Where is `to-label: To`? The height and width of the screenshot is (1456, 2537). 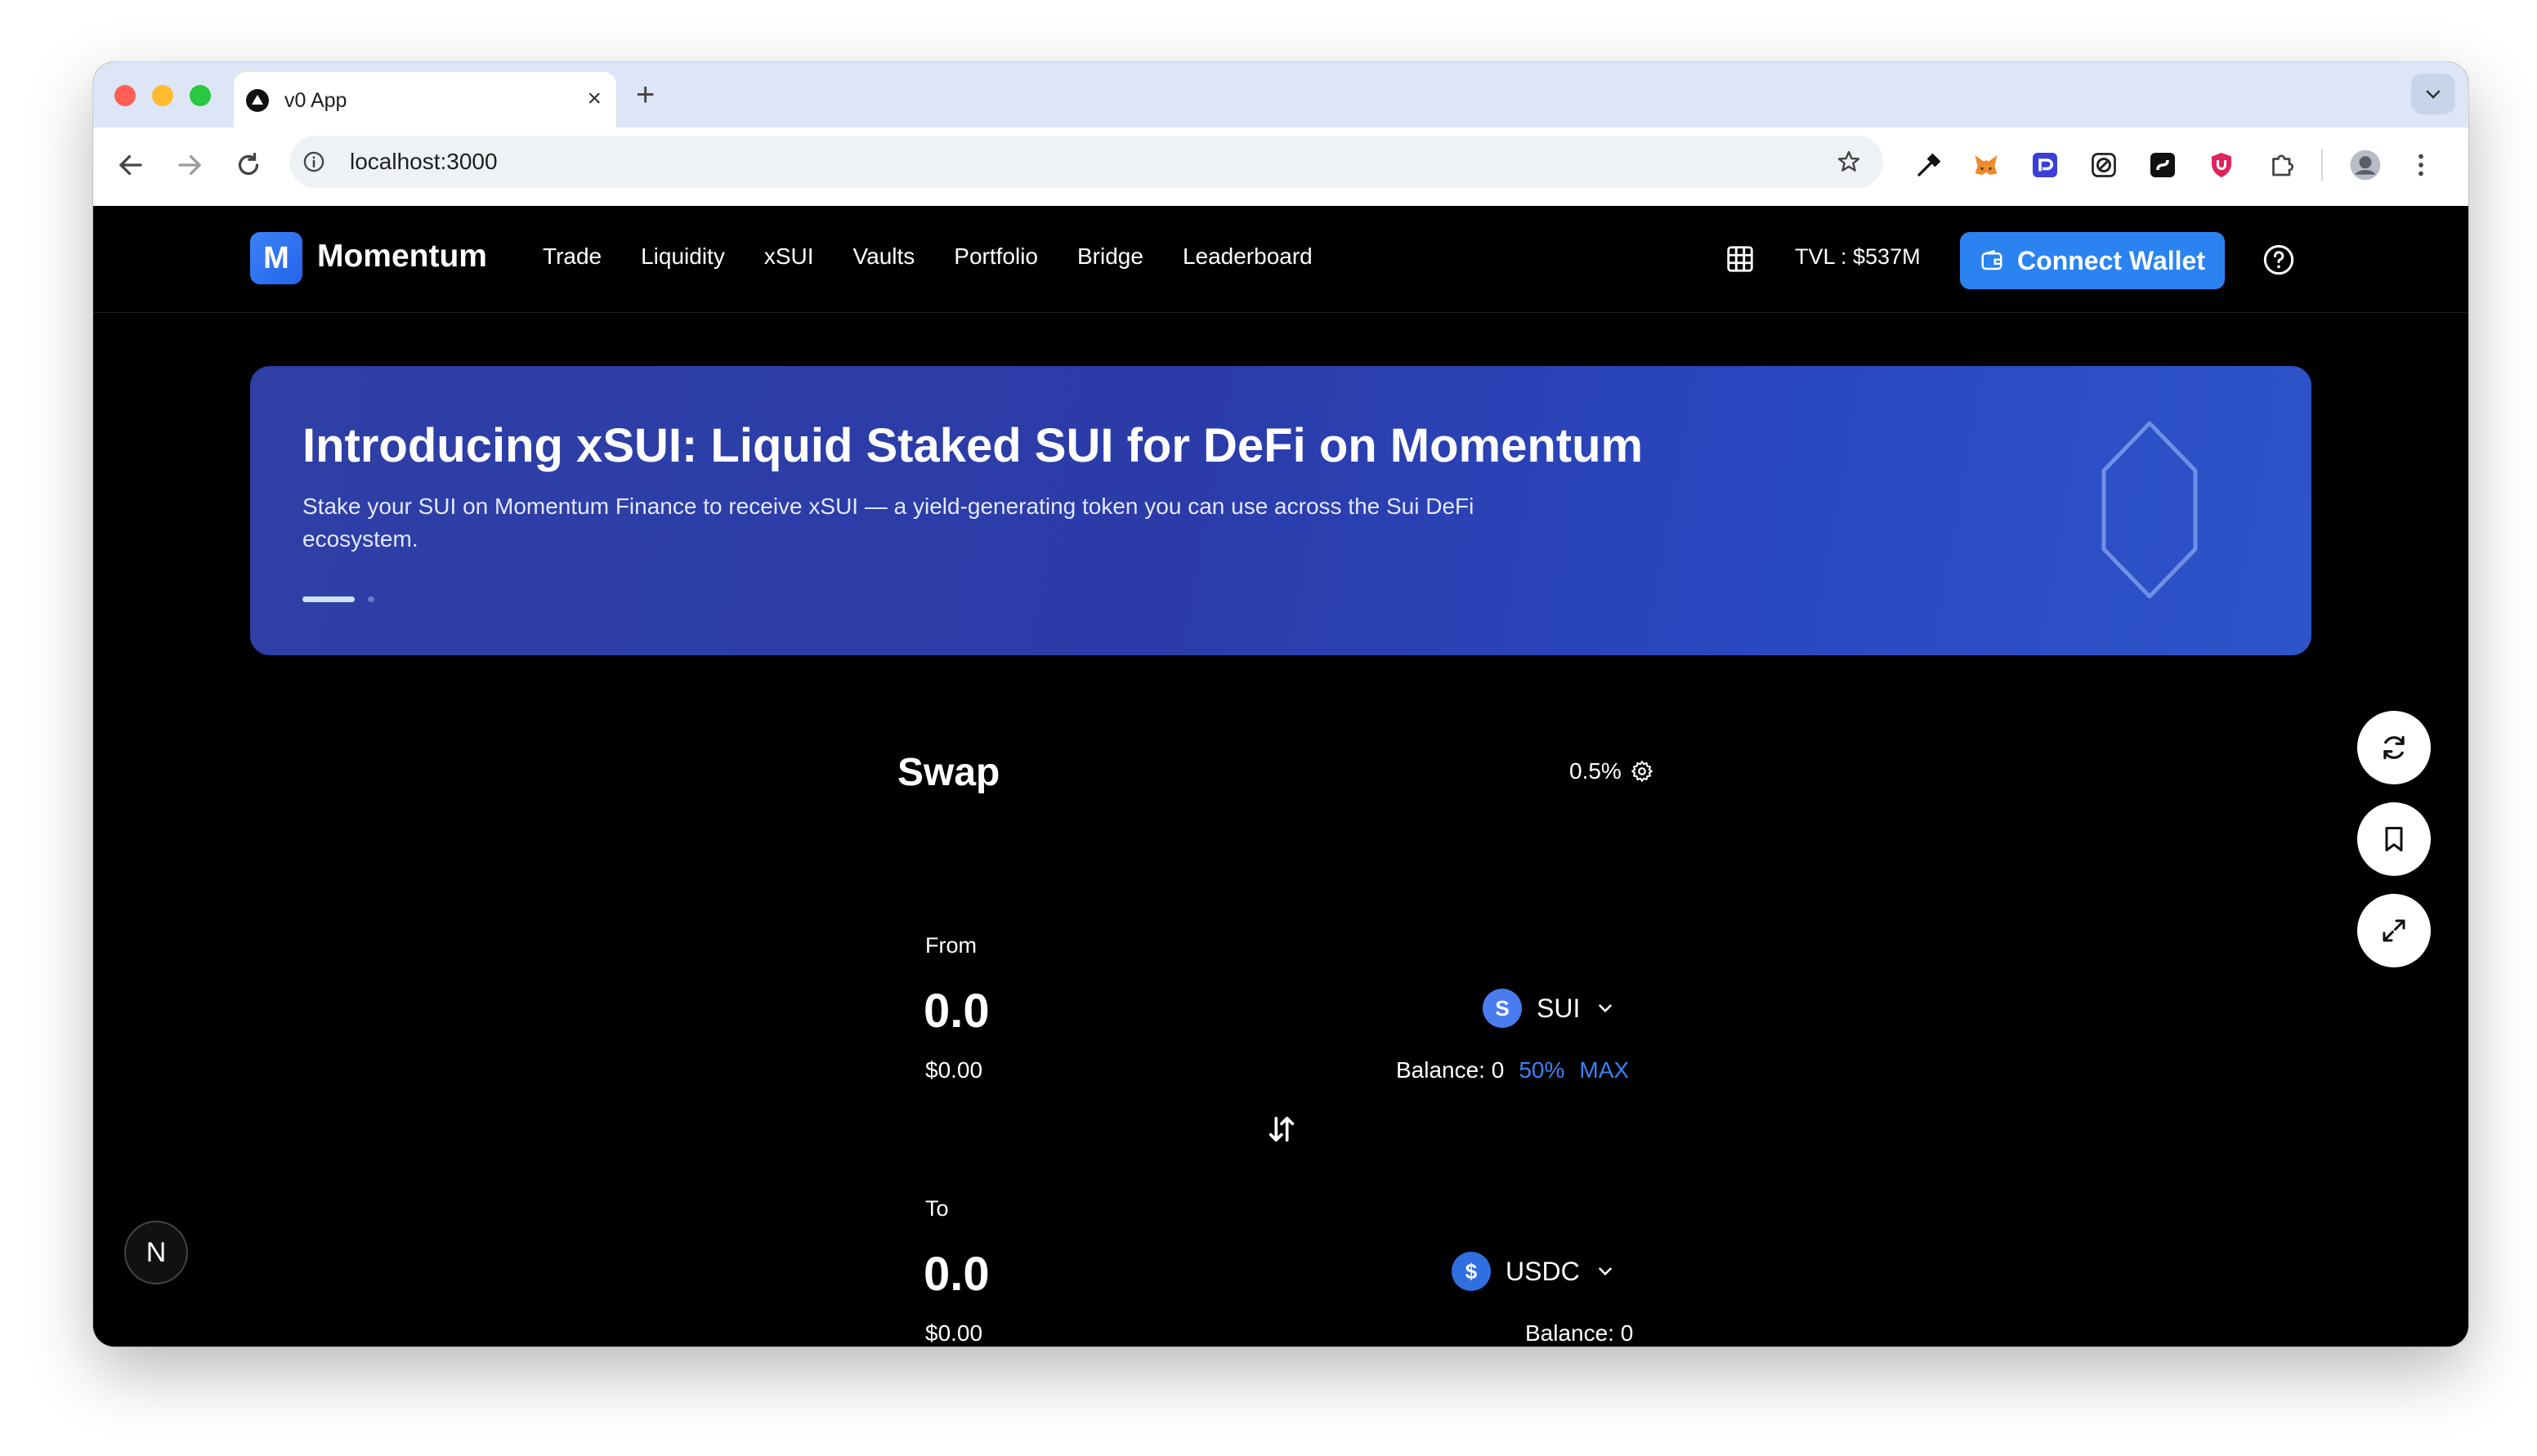 to-label: To is located at coordinates (937, 1208).